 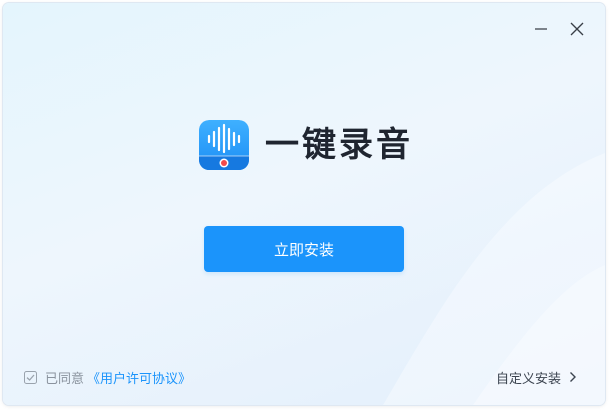 I want to click on agree-checkbox, so click(x=30, y=377).